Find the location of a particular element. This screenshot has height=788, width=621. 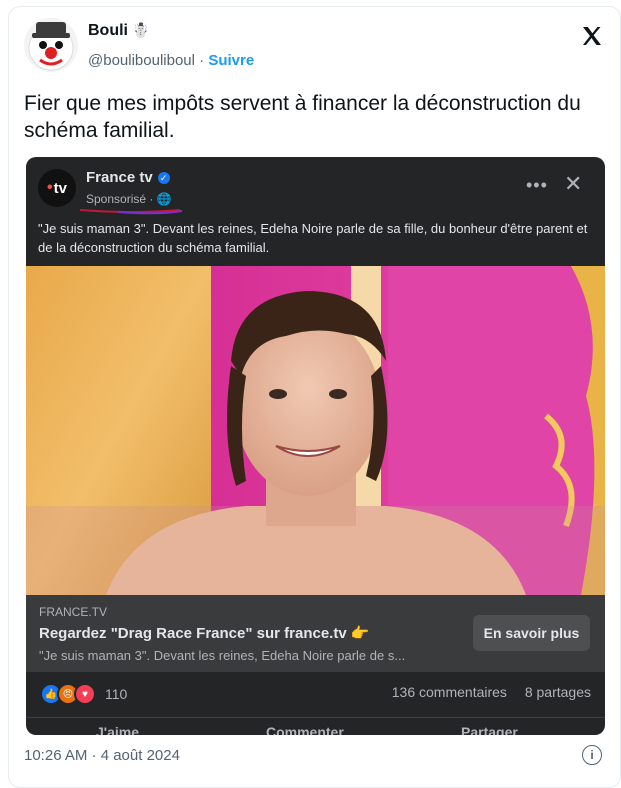

comment-action: Commenter is located at coordinates (305, 729).